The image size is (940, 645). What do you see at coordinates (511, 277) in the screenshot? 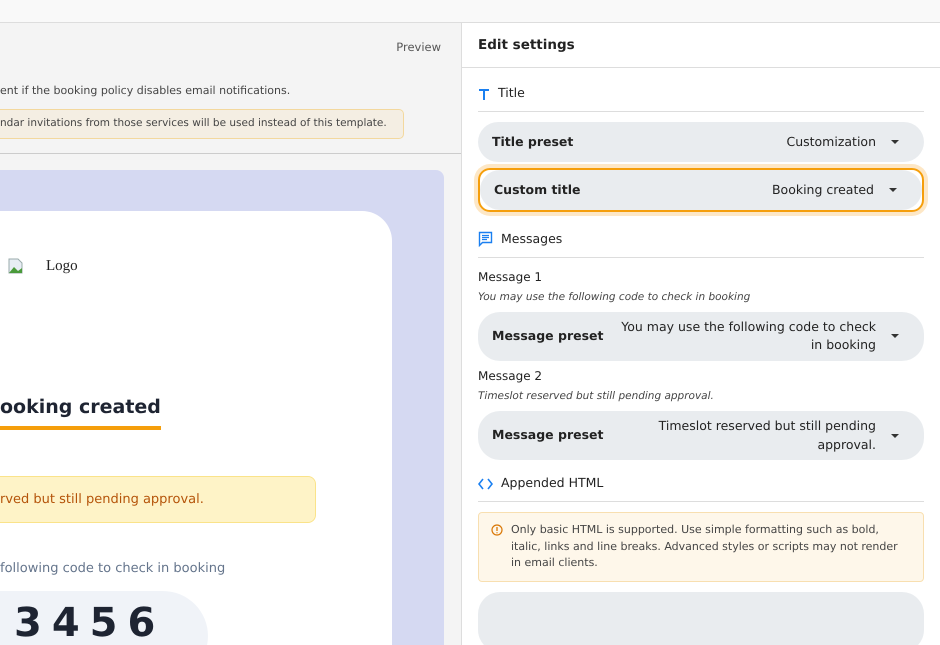
I see `message-label: Message 1` at bounding box center [511, 277].